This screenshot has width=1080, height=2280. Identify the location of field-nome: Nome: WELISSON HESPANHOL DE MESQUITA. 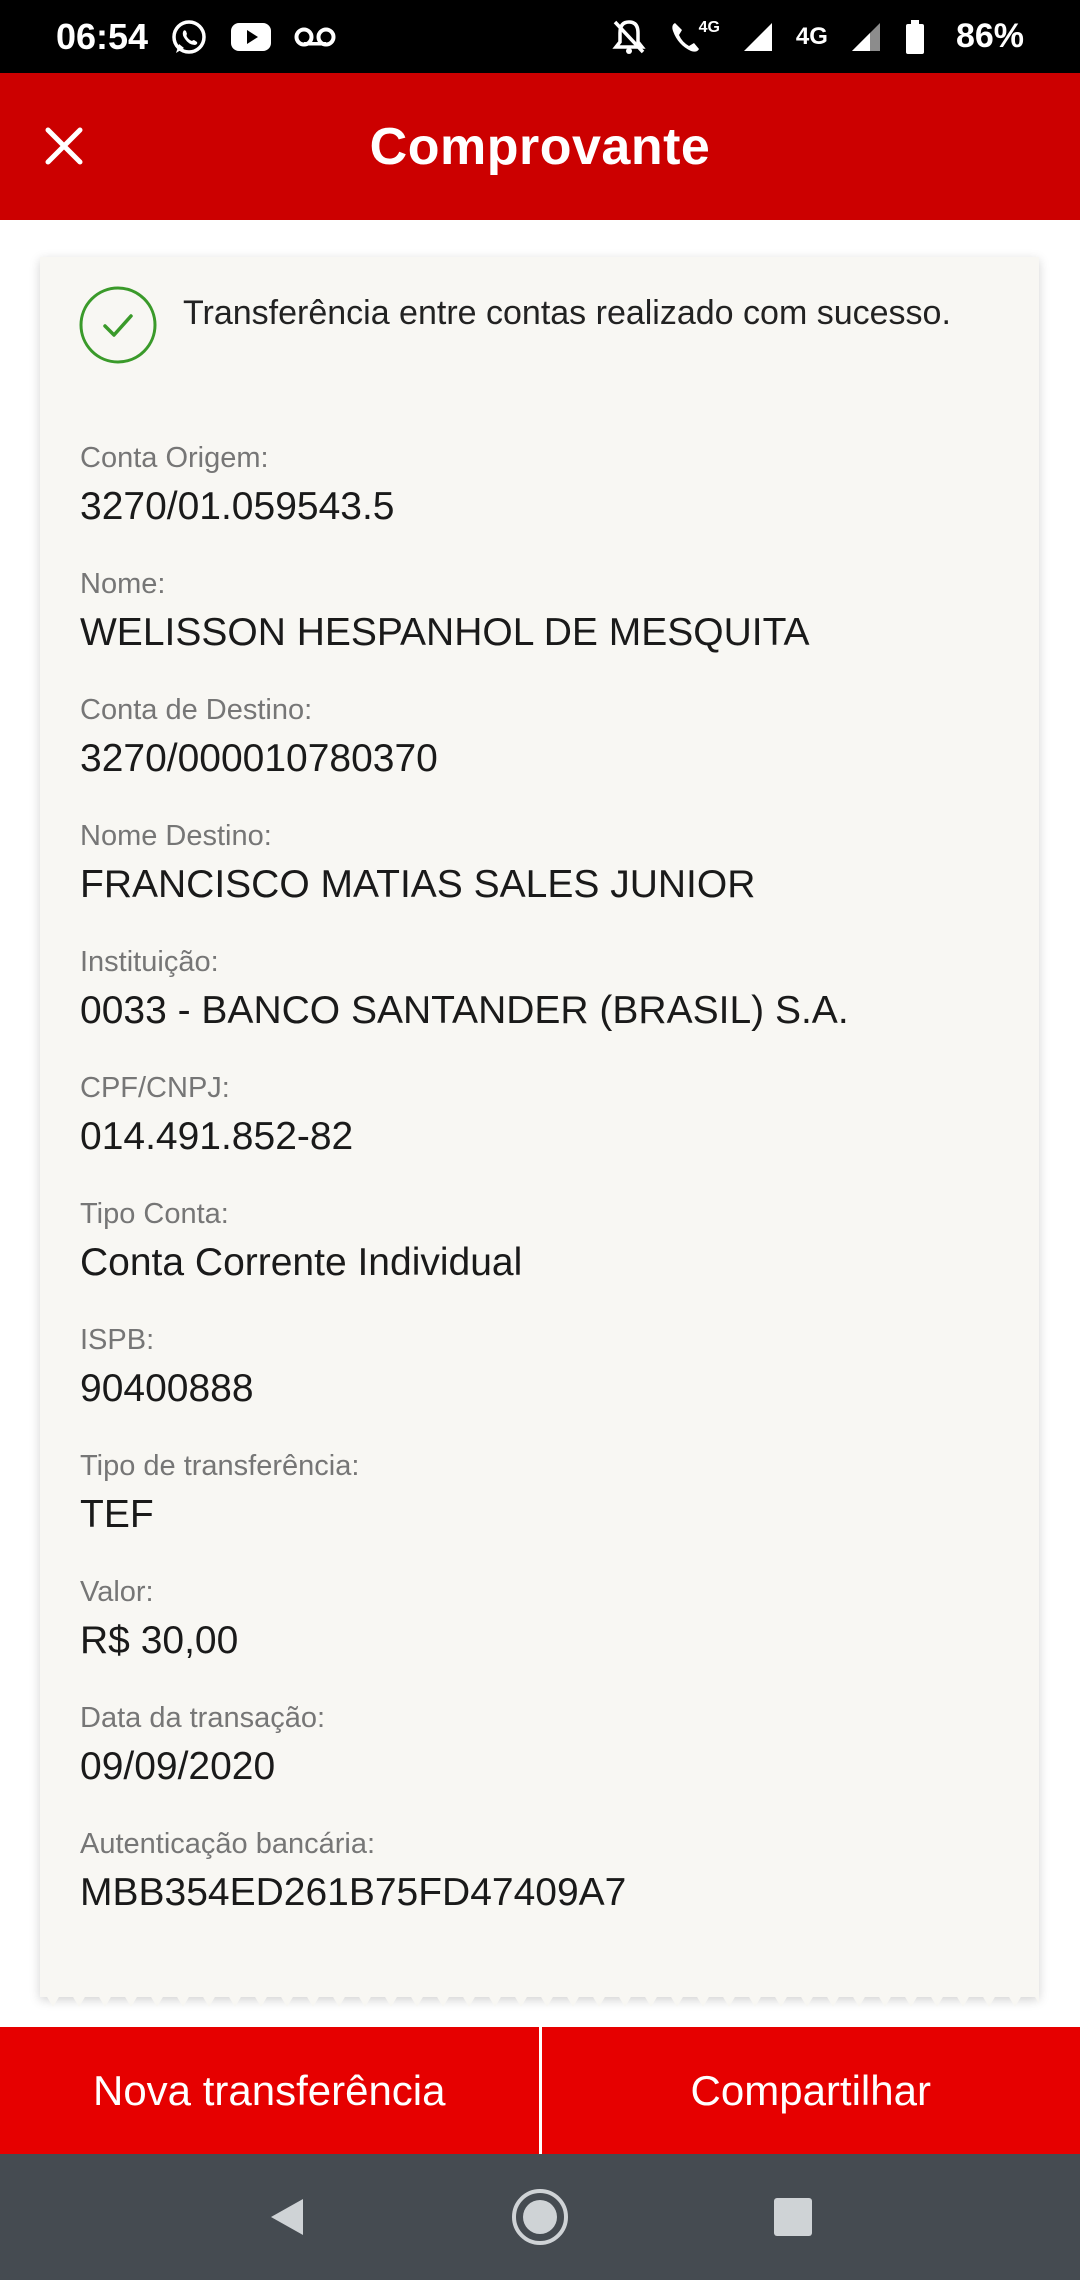
(540, 612).